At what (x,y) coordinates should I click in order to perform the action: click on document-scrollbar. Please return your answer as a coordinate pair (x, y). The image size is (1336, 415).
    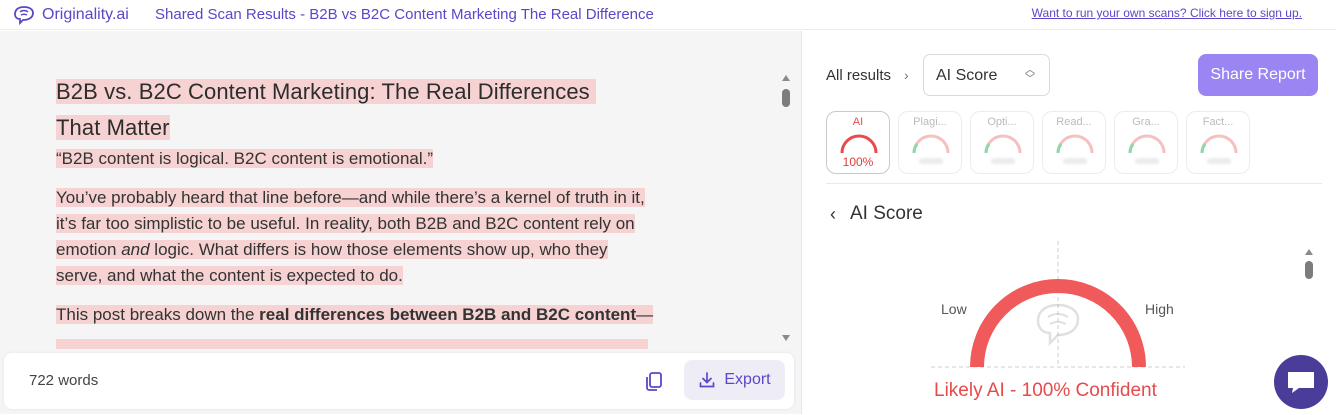
    Looking at the image, I should click on (786, 206).